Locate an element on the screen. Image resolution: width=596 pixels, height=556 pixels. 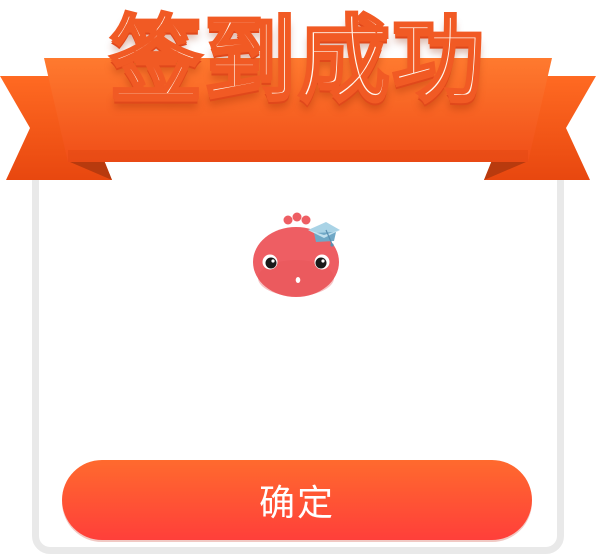
dialog-title: 签到成功 is located at coordinates (297, 60).